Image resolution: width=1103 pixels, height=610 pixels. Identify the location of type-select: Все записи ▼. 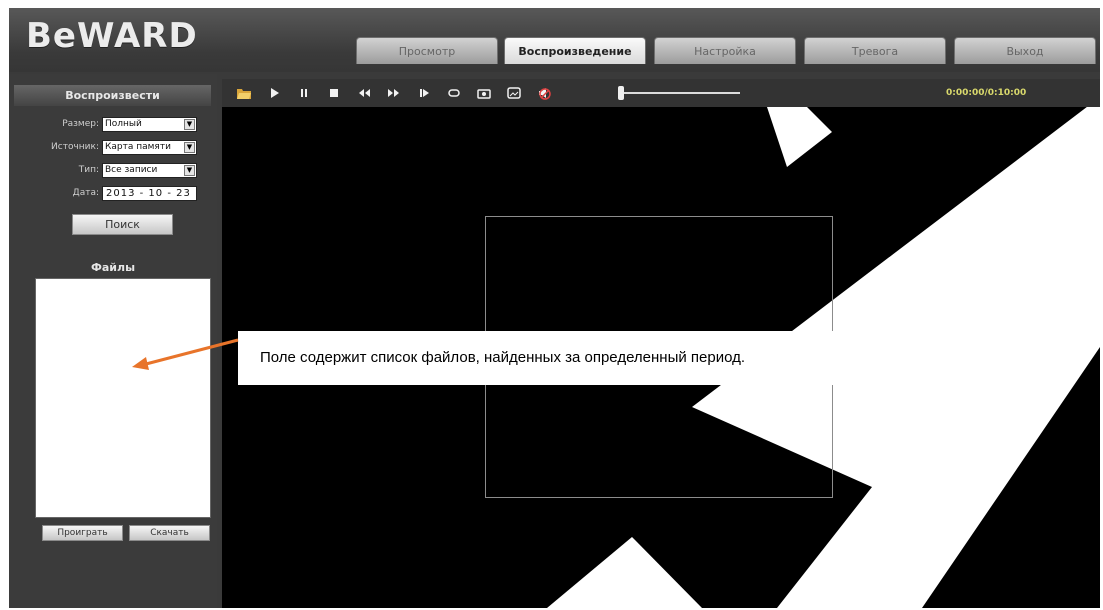
(149, 170).